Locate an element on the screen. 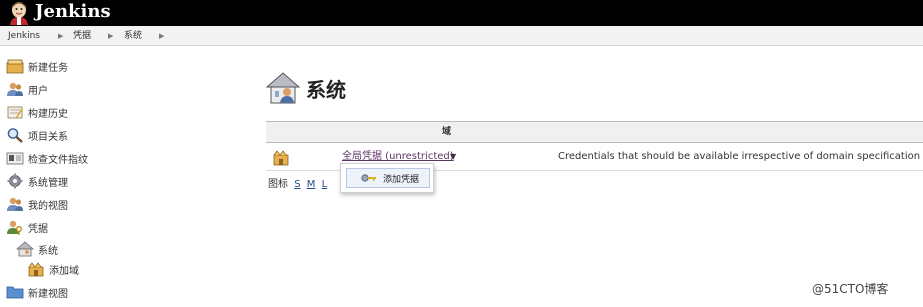 The width and height of the screenshot is (923, 307). top-header: Jenkins is located at coordinates (461, 13).